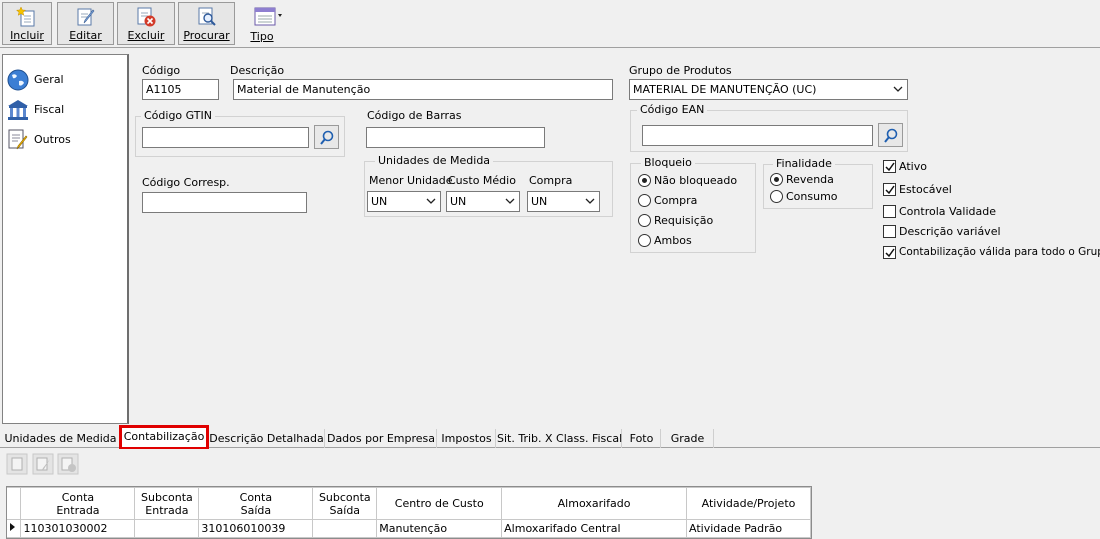  I want to click on list-view-icon, so click(268, 16).